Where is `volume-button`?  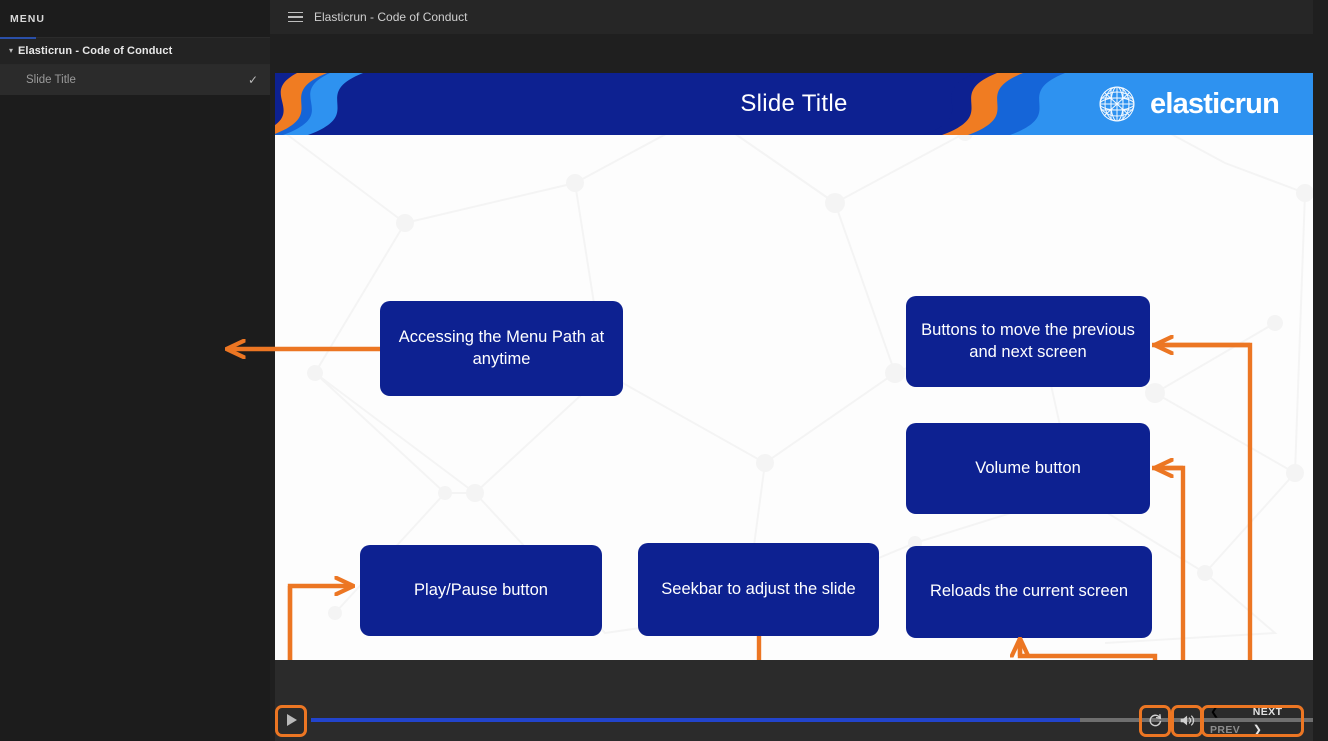
volume-button is located at coordinates (1187, 720).